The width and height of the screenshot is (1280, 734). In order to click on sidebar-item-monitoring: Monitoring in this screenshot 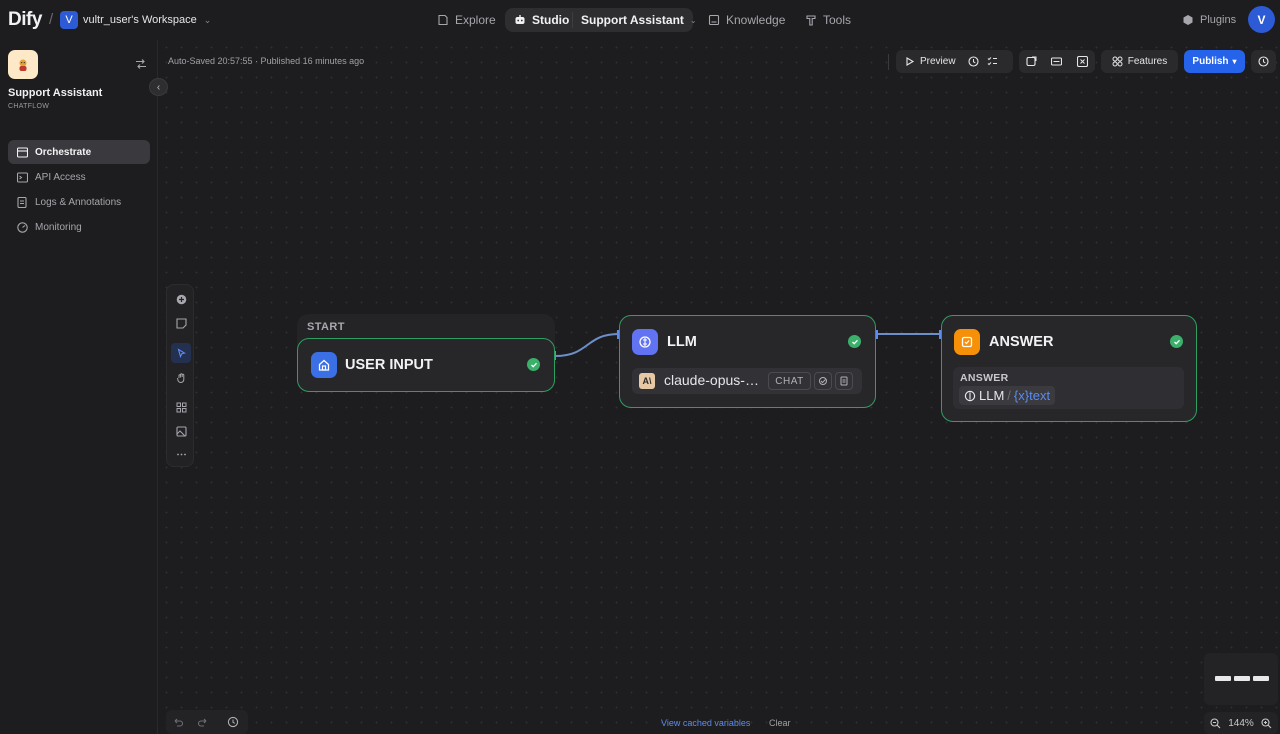, I will do `click(79, 227)`.